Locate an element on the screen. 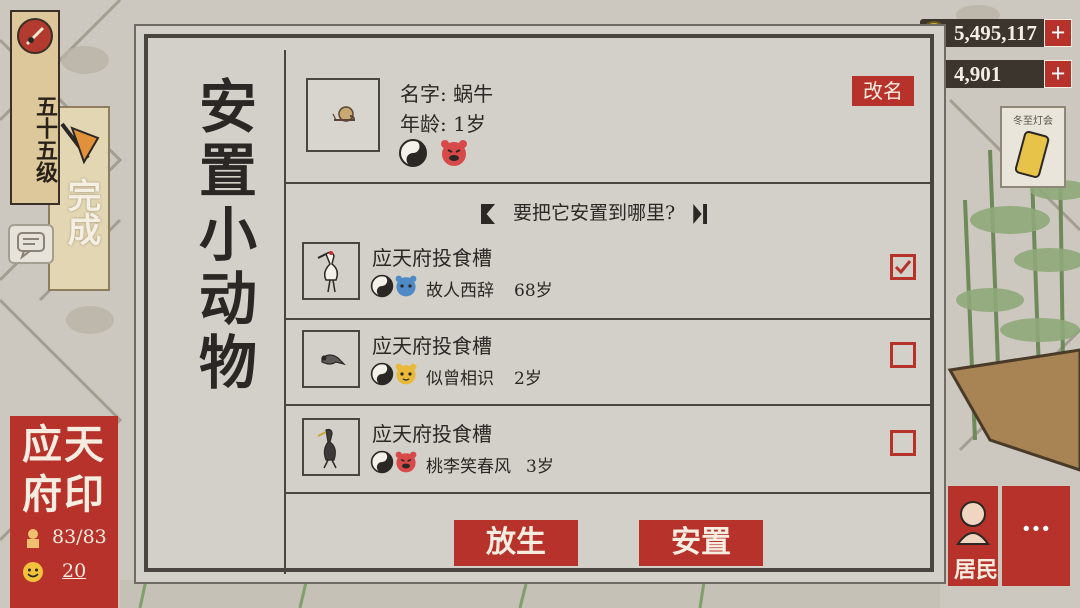 This screenshot has width=1080, height=608. city-seal-name: 应天府印 is located at coordinates (64, 469).